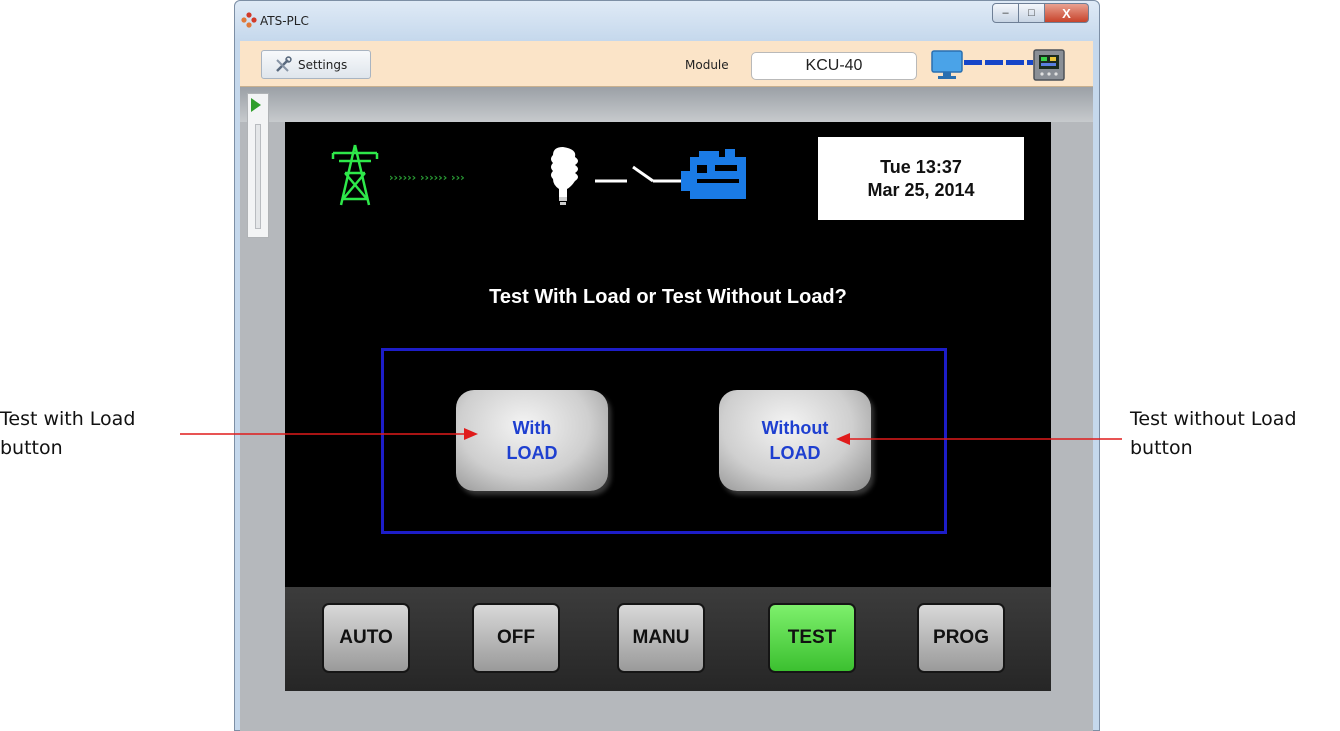 Image resolution: width=1340 pixels, height=731 pixels. I want to click on test-with-load-button: With LOAD, so click(532, 440).